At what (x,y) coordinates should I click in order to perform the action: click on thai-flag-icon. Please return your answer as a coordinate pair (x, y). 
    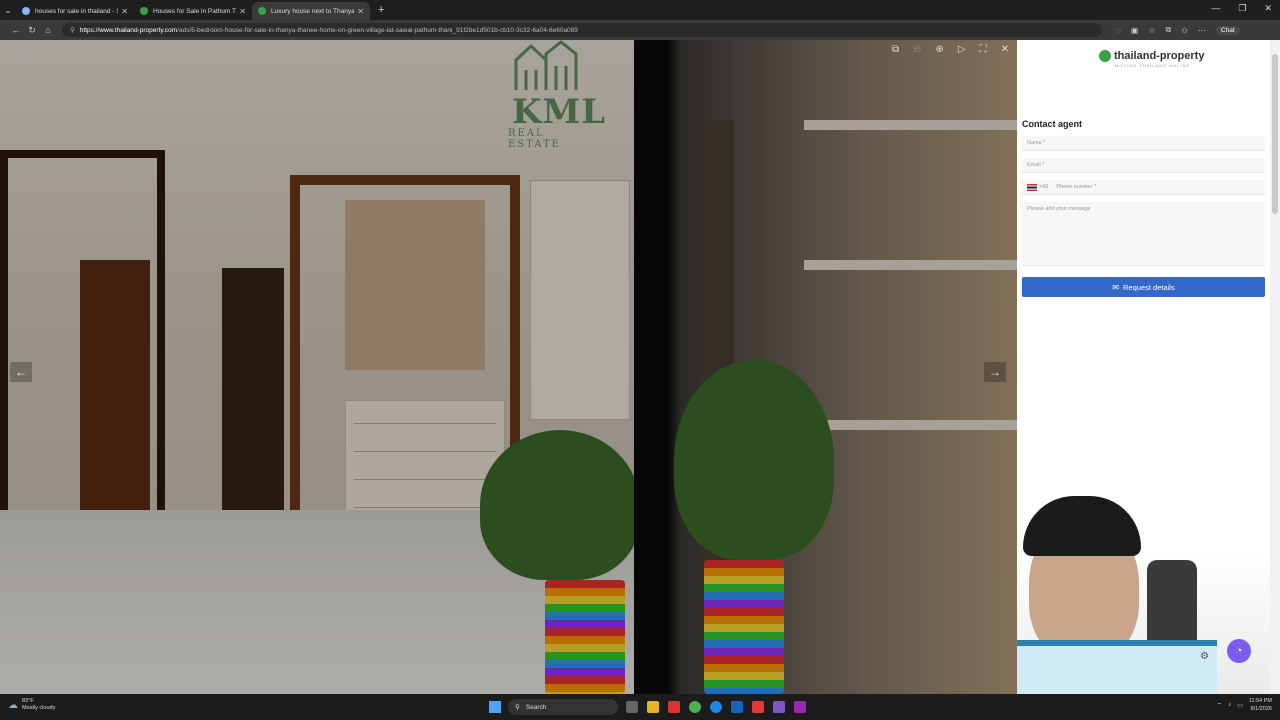
    Looking at the image, I should click on (1032, 187).